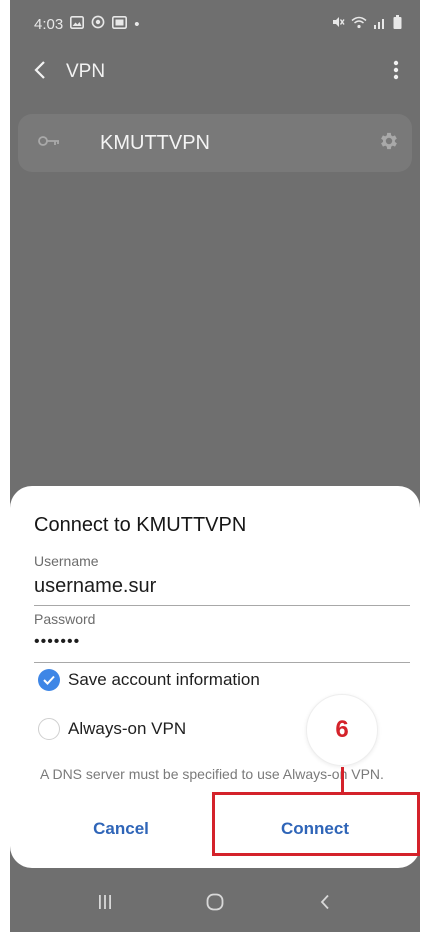 The width and height of the screenshot is (430, 932). I want to click on save-account-checkbox-row: Save account information, so click(149, 680).